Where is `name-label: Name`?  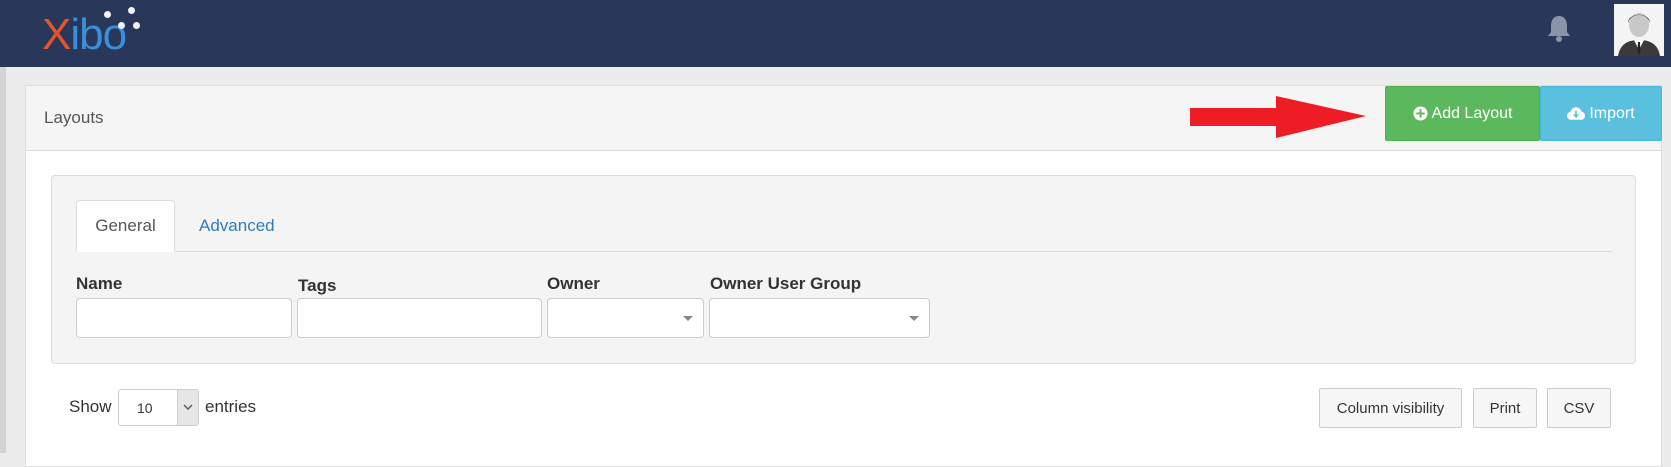 name-label: Name is located at coordinates (99, 283).